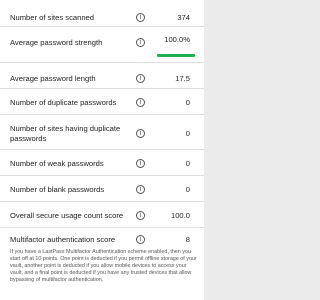 The image size is (320, 300). I want to click on stat-row-password-length: Average password length i 17.5, so click(102, 76).